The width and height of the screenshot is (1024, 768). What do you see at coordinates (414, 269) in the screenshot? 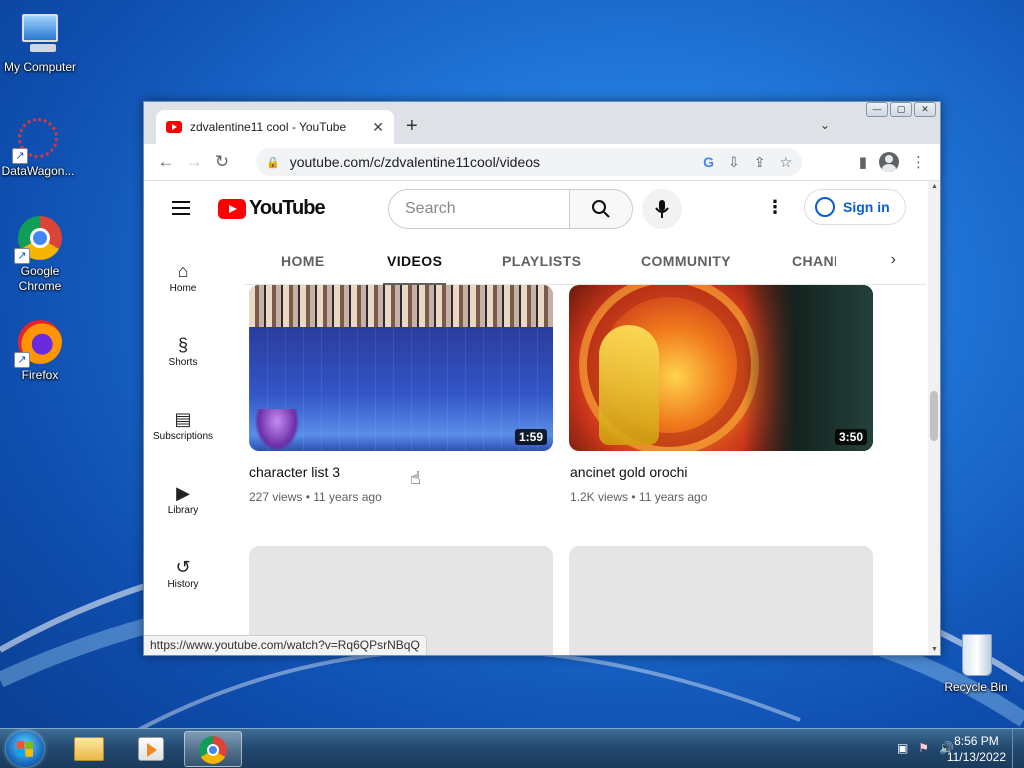
I see `tab-videos: VIDEOS` at bounding box center [414, 269].